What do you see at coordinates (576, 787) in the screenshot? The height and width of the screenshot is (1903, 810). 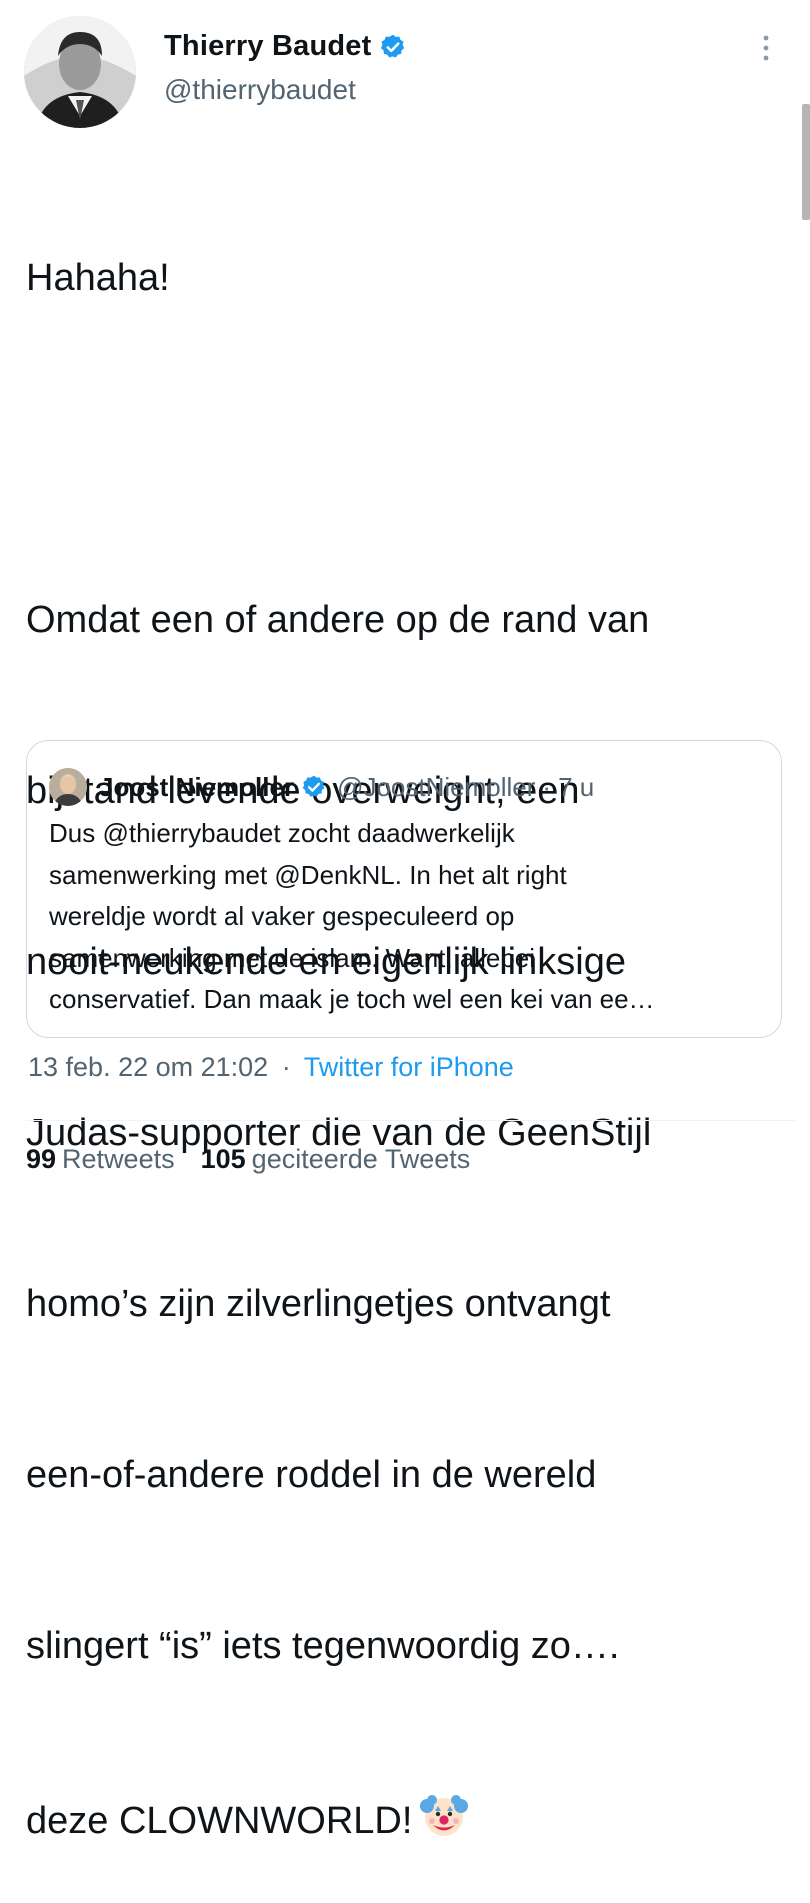 I see `quoted-tweet-time: 7 u` at bounding box center [576, 787].